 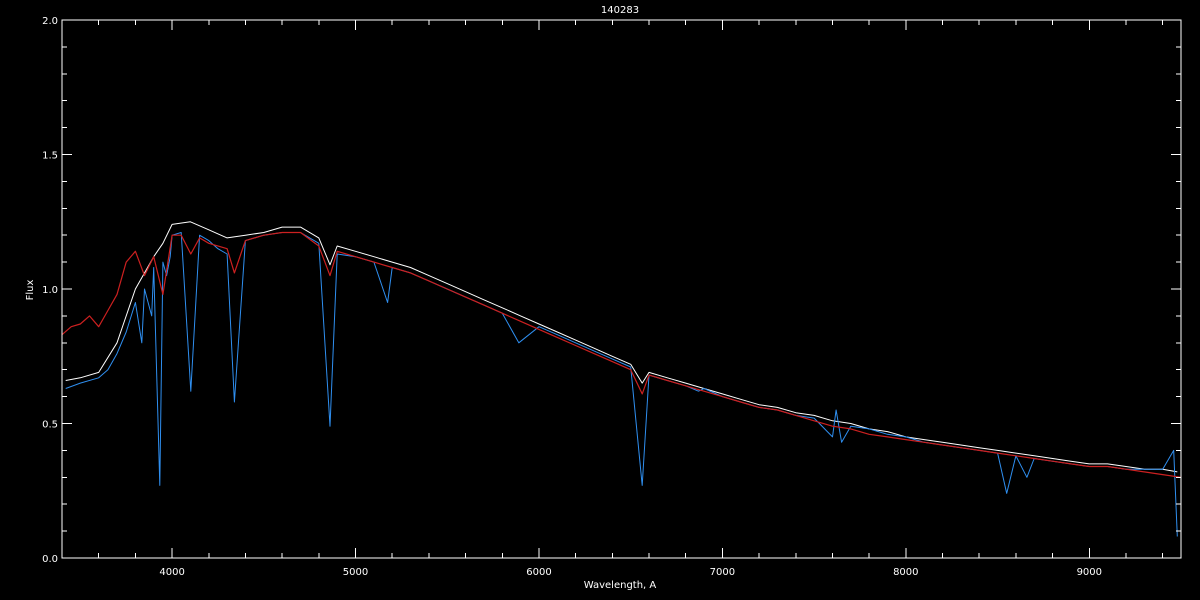 What do you see at coordinates (905, 572) in the screenshot?
I see `x-tick-label: 8000` at bounding box center [905, 572].